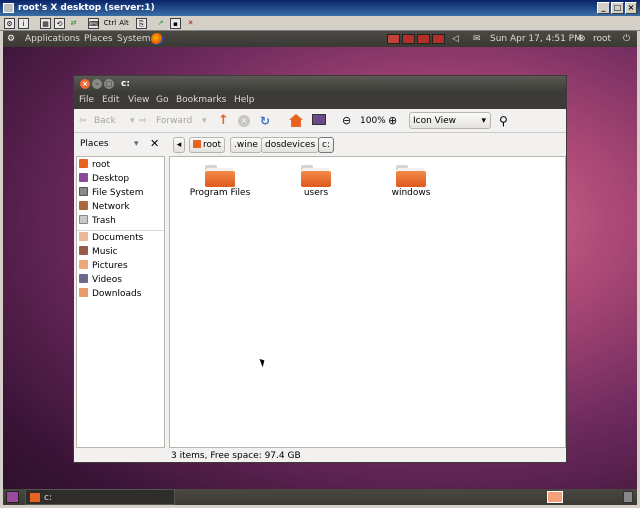 The height and width of the screenshot is (508, 640). What do you see at coordinates (179, 145) in the screenshot?
I see `path-scroll-left-icon: ◂` at bounding box center [179, 145].